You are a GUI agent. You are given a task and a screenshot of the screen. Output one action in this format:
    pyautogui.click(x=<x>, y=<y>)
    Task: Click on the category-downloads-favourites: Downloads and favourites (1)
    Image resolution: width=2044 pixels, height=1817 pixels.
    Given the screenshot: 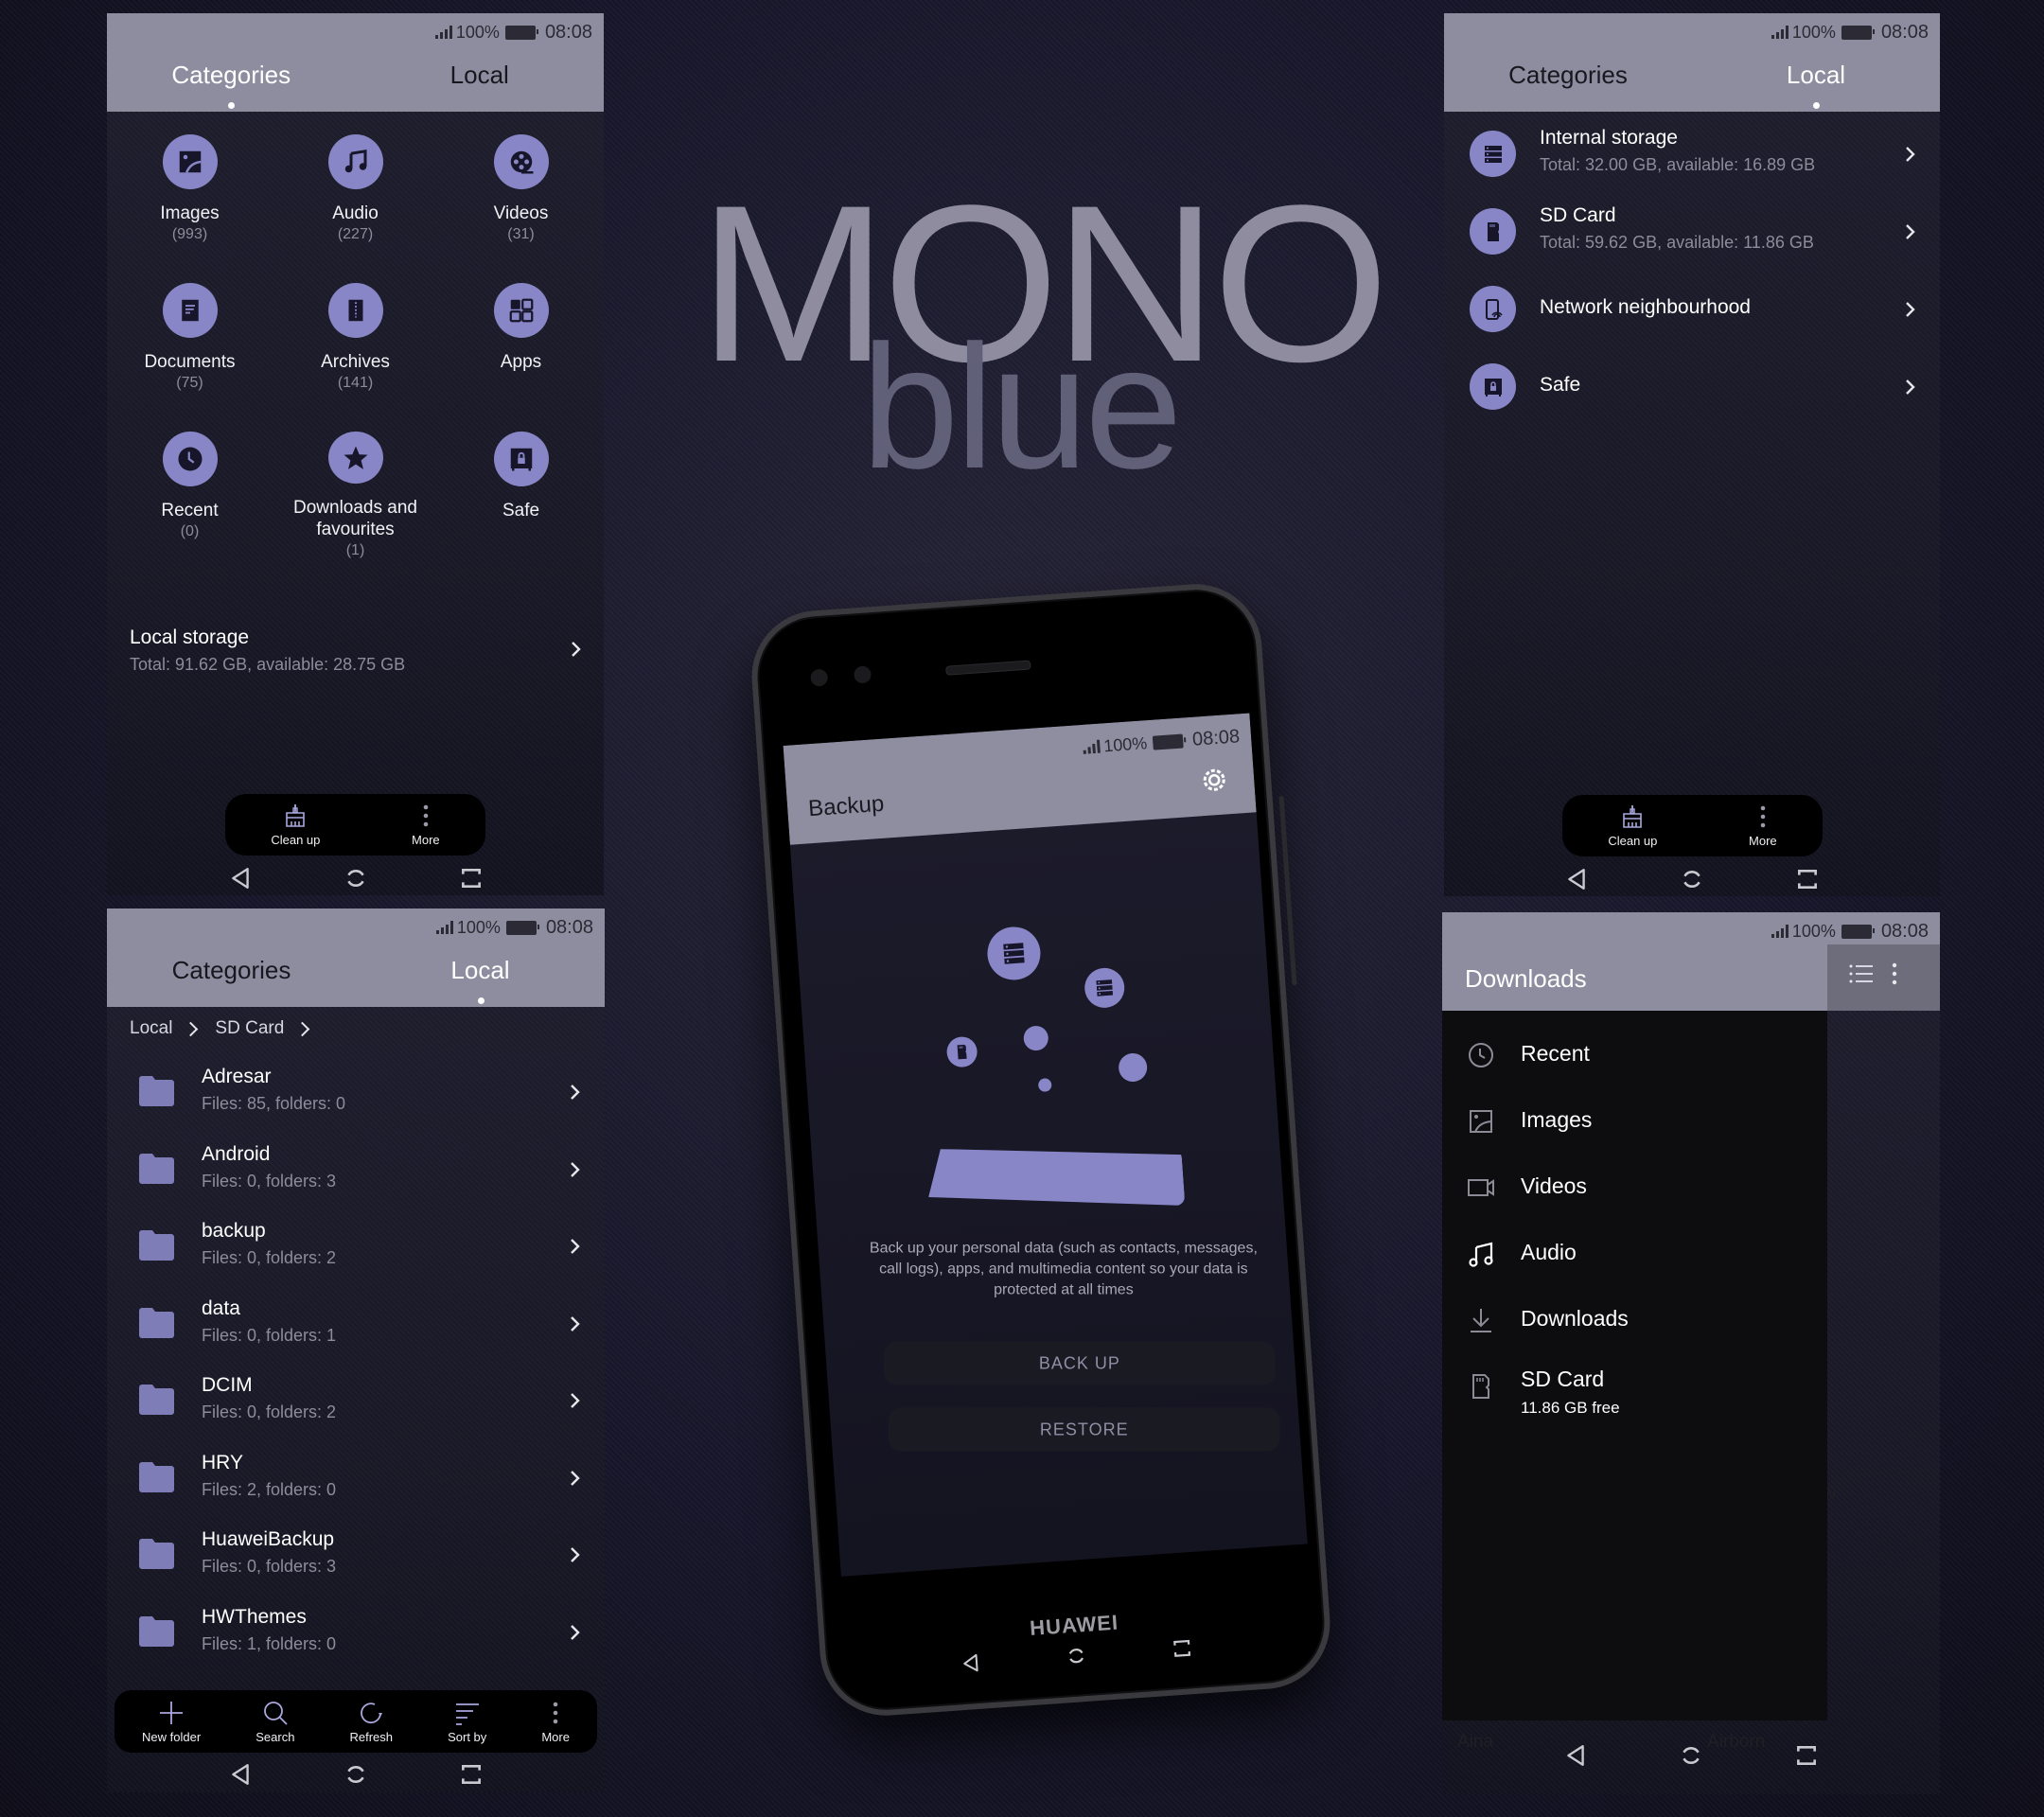 What is the action you would take?
    pyautogui.click(x=355, y=495)
    